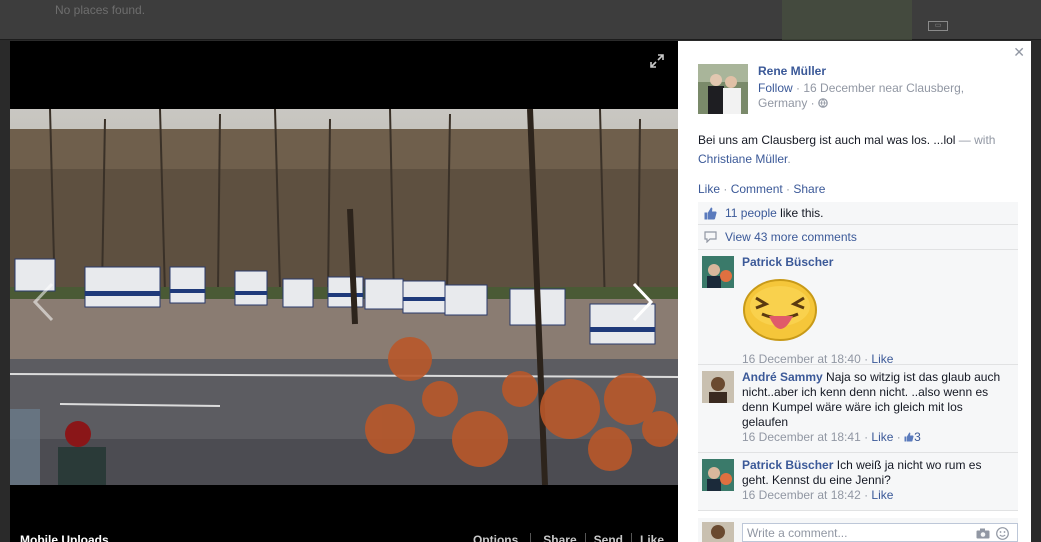 The image size is (1041, 542). Describe the element at coordinates (1019, 52) in the screenshot. I see `close-icon: ✕` at that location.